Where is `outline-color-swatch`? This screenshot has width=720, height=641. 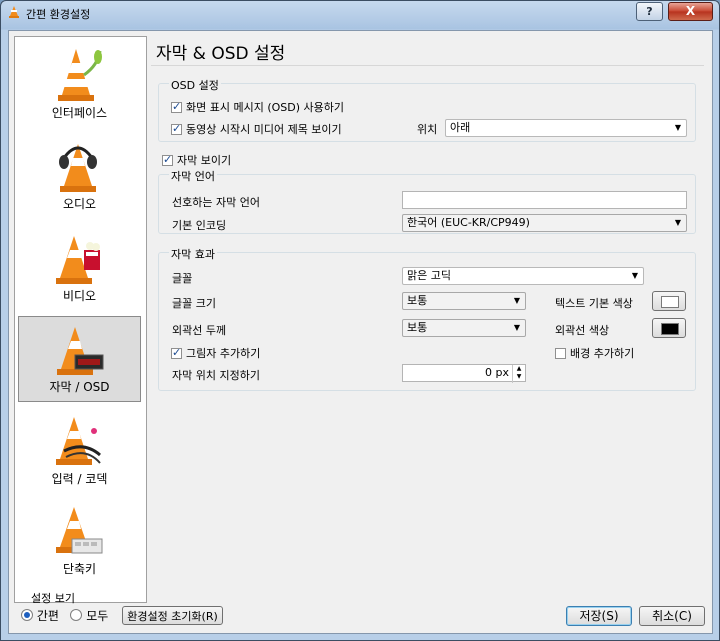
outline-color-swatch is located at coordinates (670, 329).